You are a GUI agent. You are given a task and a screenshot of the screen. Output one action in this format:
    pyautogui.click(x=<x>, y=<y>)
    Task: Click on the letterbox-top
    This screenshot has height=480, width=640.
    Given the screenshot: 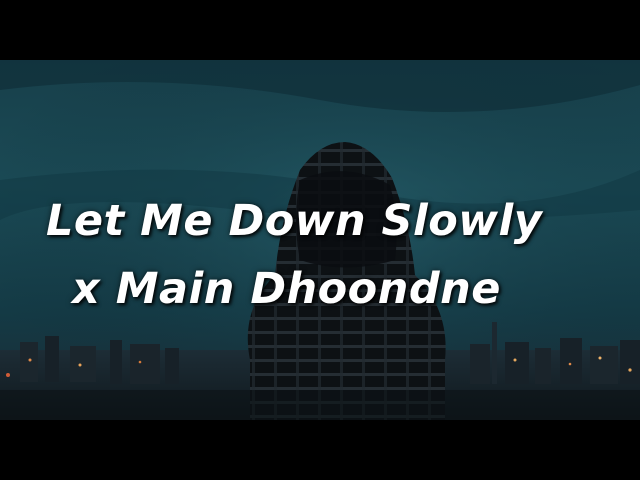 What is the action you would take?
    pyautogui.click(x=320, y=30)
    